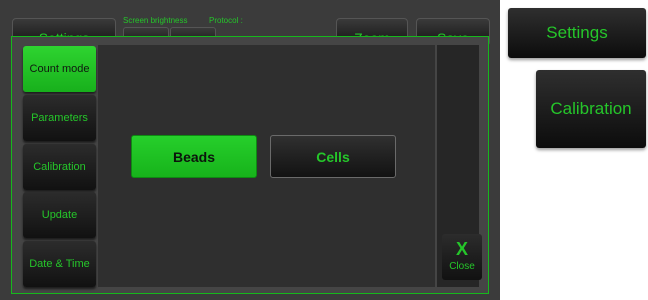  I want to click on sidebar-item-label: Date & Time, so click(59, 264).